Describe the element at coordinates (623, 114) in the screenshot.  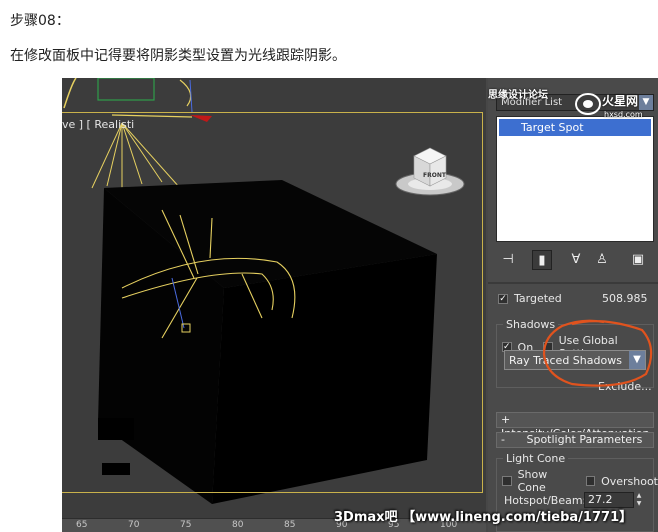
I see `watermark-logo-url: hxsd.com` at that location.